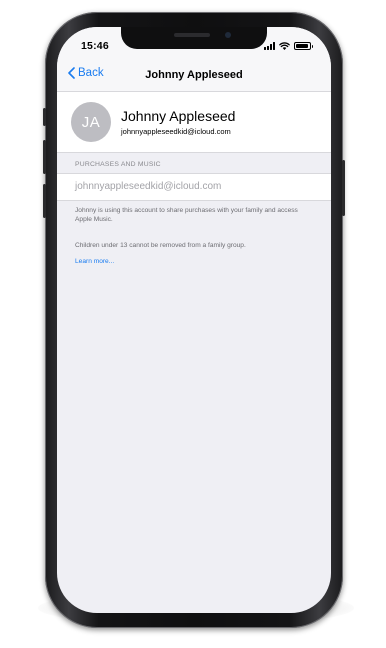  What do you see at coordinates (192, 35) in the screenshot?
I see `speaker-grille` at bounding box center [192, 35].